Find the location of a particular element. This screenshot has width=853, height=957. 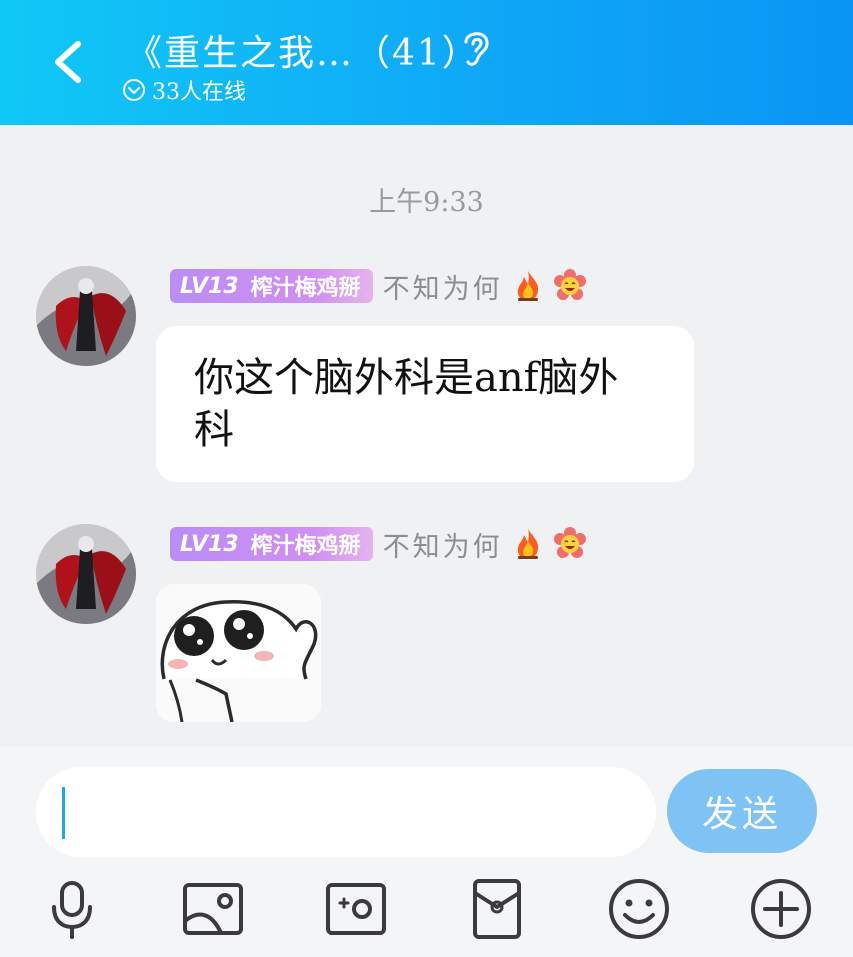

message-input is located at coordinates (346, 812).